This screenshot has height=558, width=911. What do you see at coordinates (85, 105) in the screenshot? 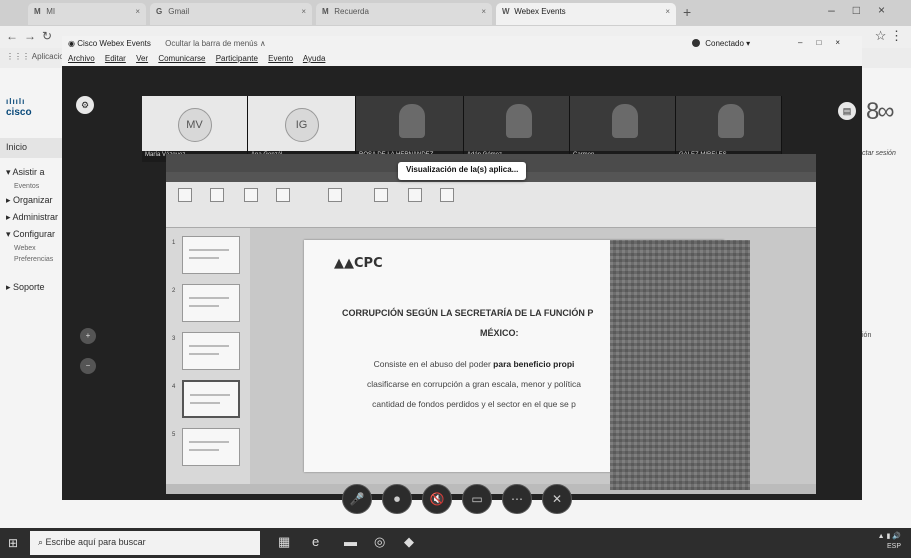
I see `participants-panel-icon: ⚙` at bounding box center [85, 105].